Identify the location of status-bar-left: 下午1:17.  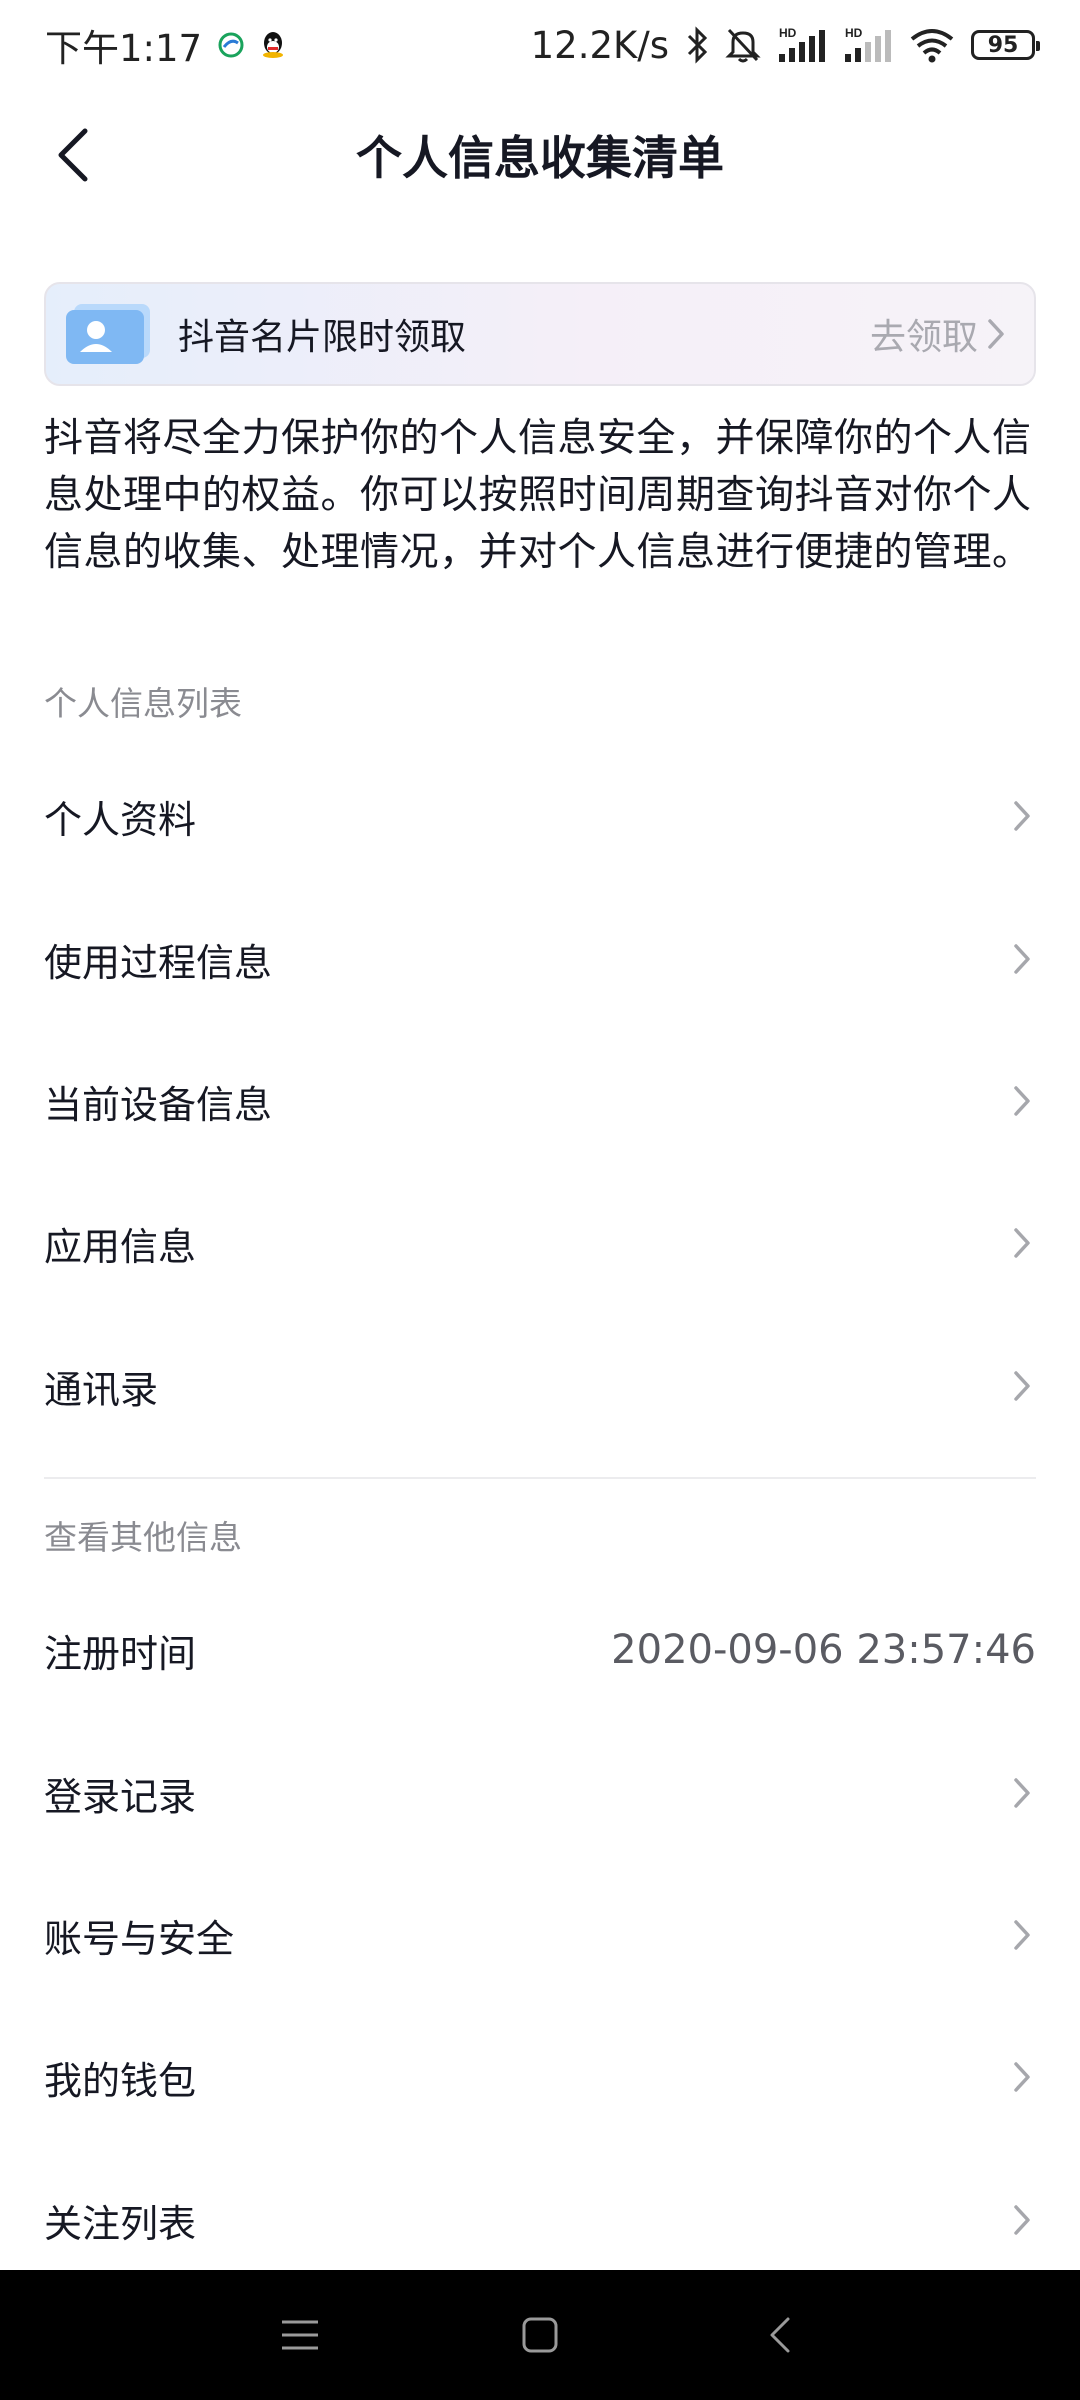
(165, 45).